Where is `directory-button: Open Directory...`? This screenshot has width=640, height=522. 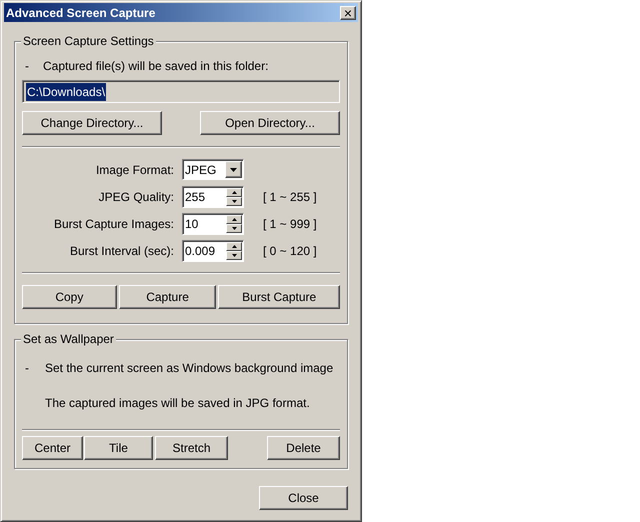
directory-button: Open Directory... is located at coordinates (270, 123).